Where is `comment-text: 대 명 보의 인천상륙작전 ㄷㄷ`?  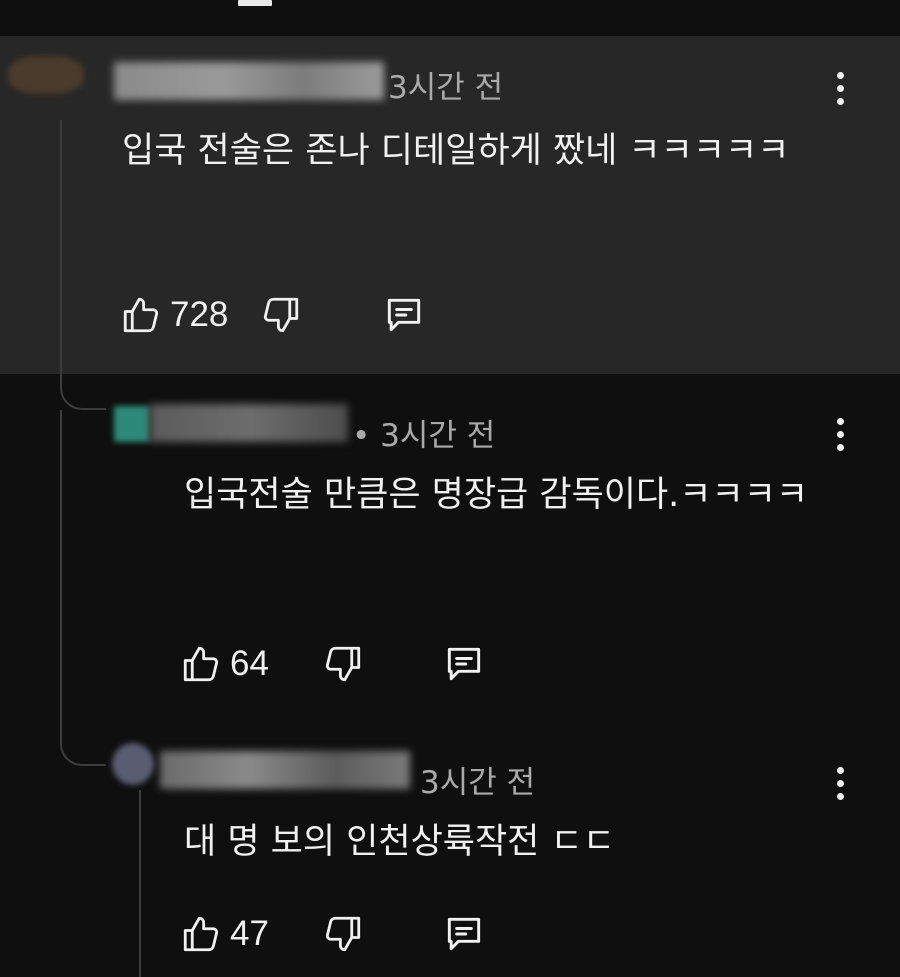 comment-text: 대 명 보의 인천상륙작전 ㄷㄷ is located at coordinates (399, 842).